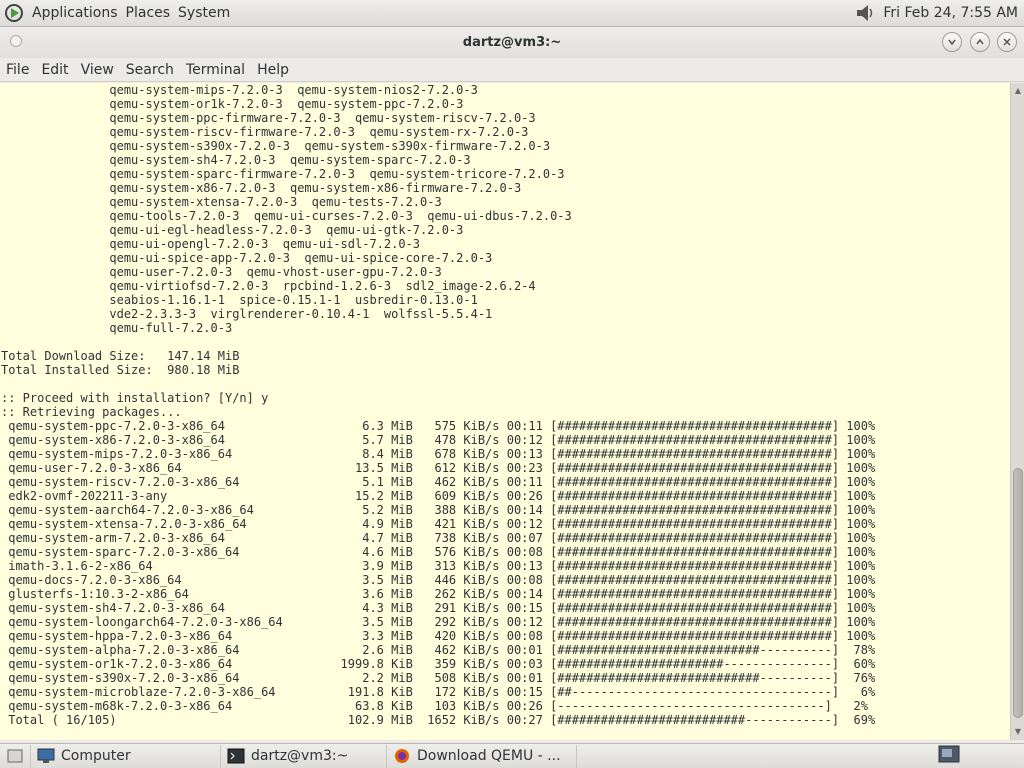 The width and height of the screenshot is (1024, 768). What do you see at coordinates (300, 756) in the screenshot?
I see `taskbar-label: dartz@vm3:~` at bounding box center [300, 756].